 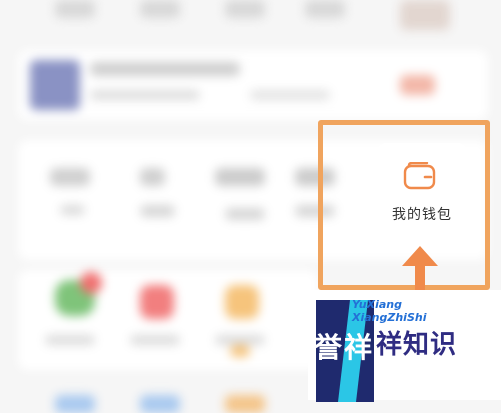 I want to click on logo-en-line2: XiangZhiShi, so click(x=389, y=317).